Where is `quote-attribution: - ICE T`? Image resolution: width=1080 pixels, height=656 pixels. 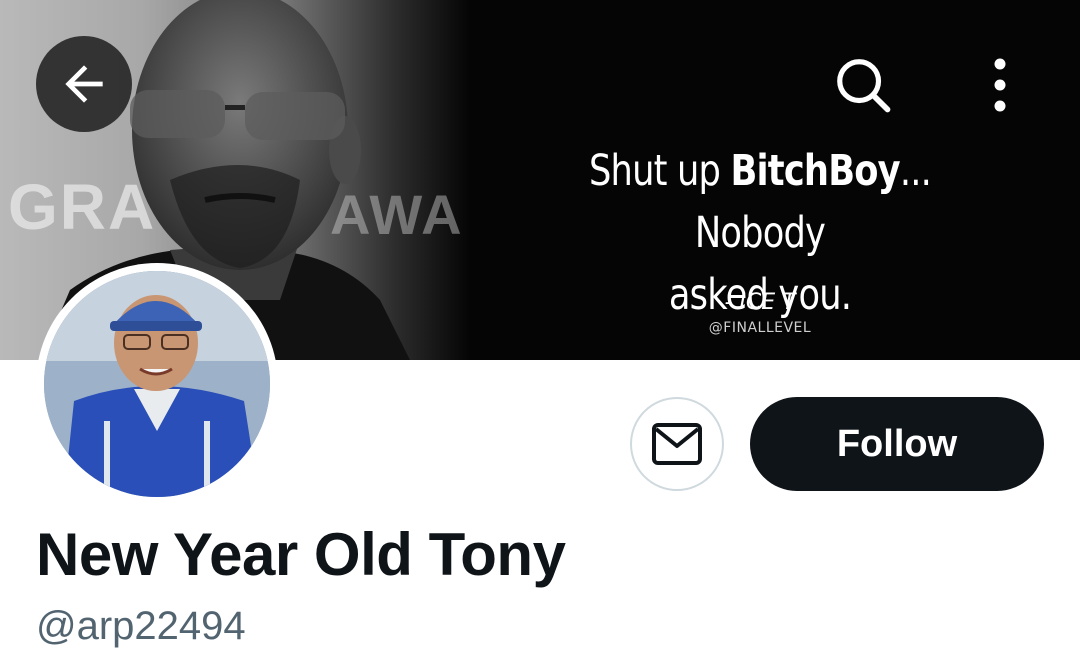
quote-attribution: - ICE T is located at coordinates (760, 302).